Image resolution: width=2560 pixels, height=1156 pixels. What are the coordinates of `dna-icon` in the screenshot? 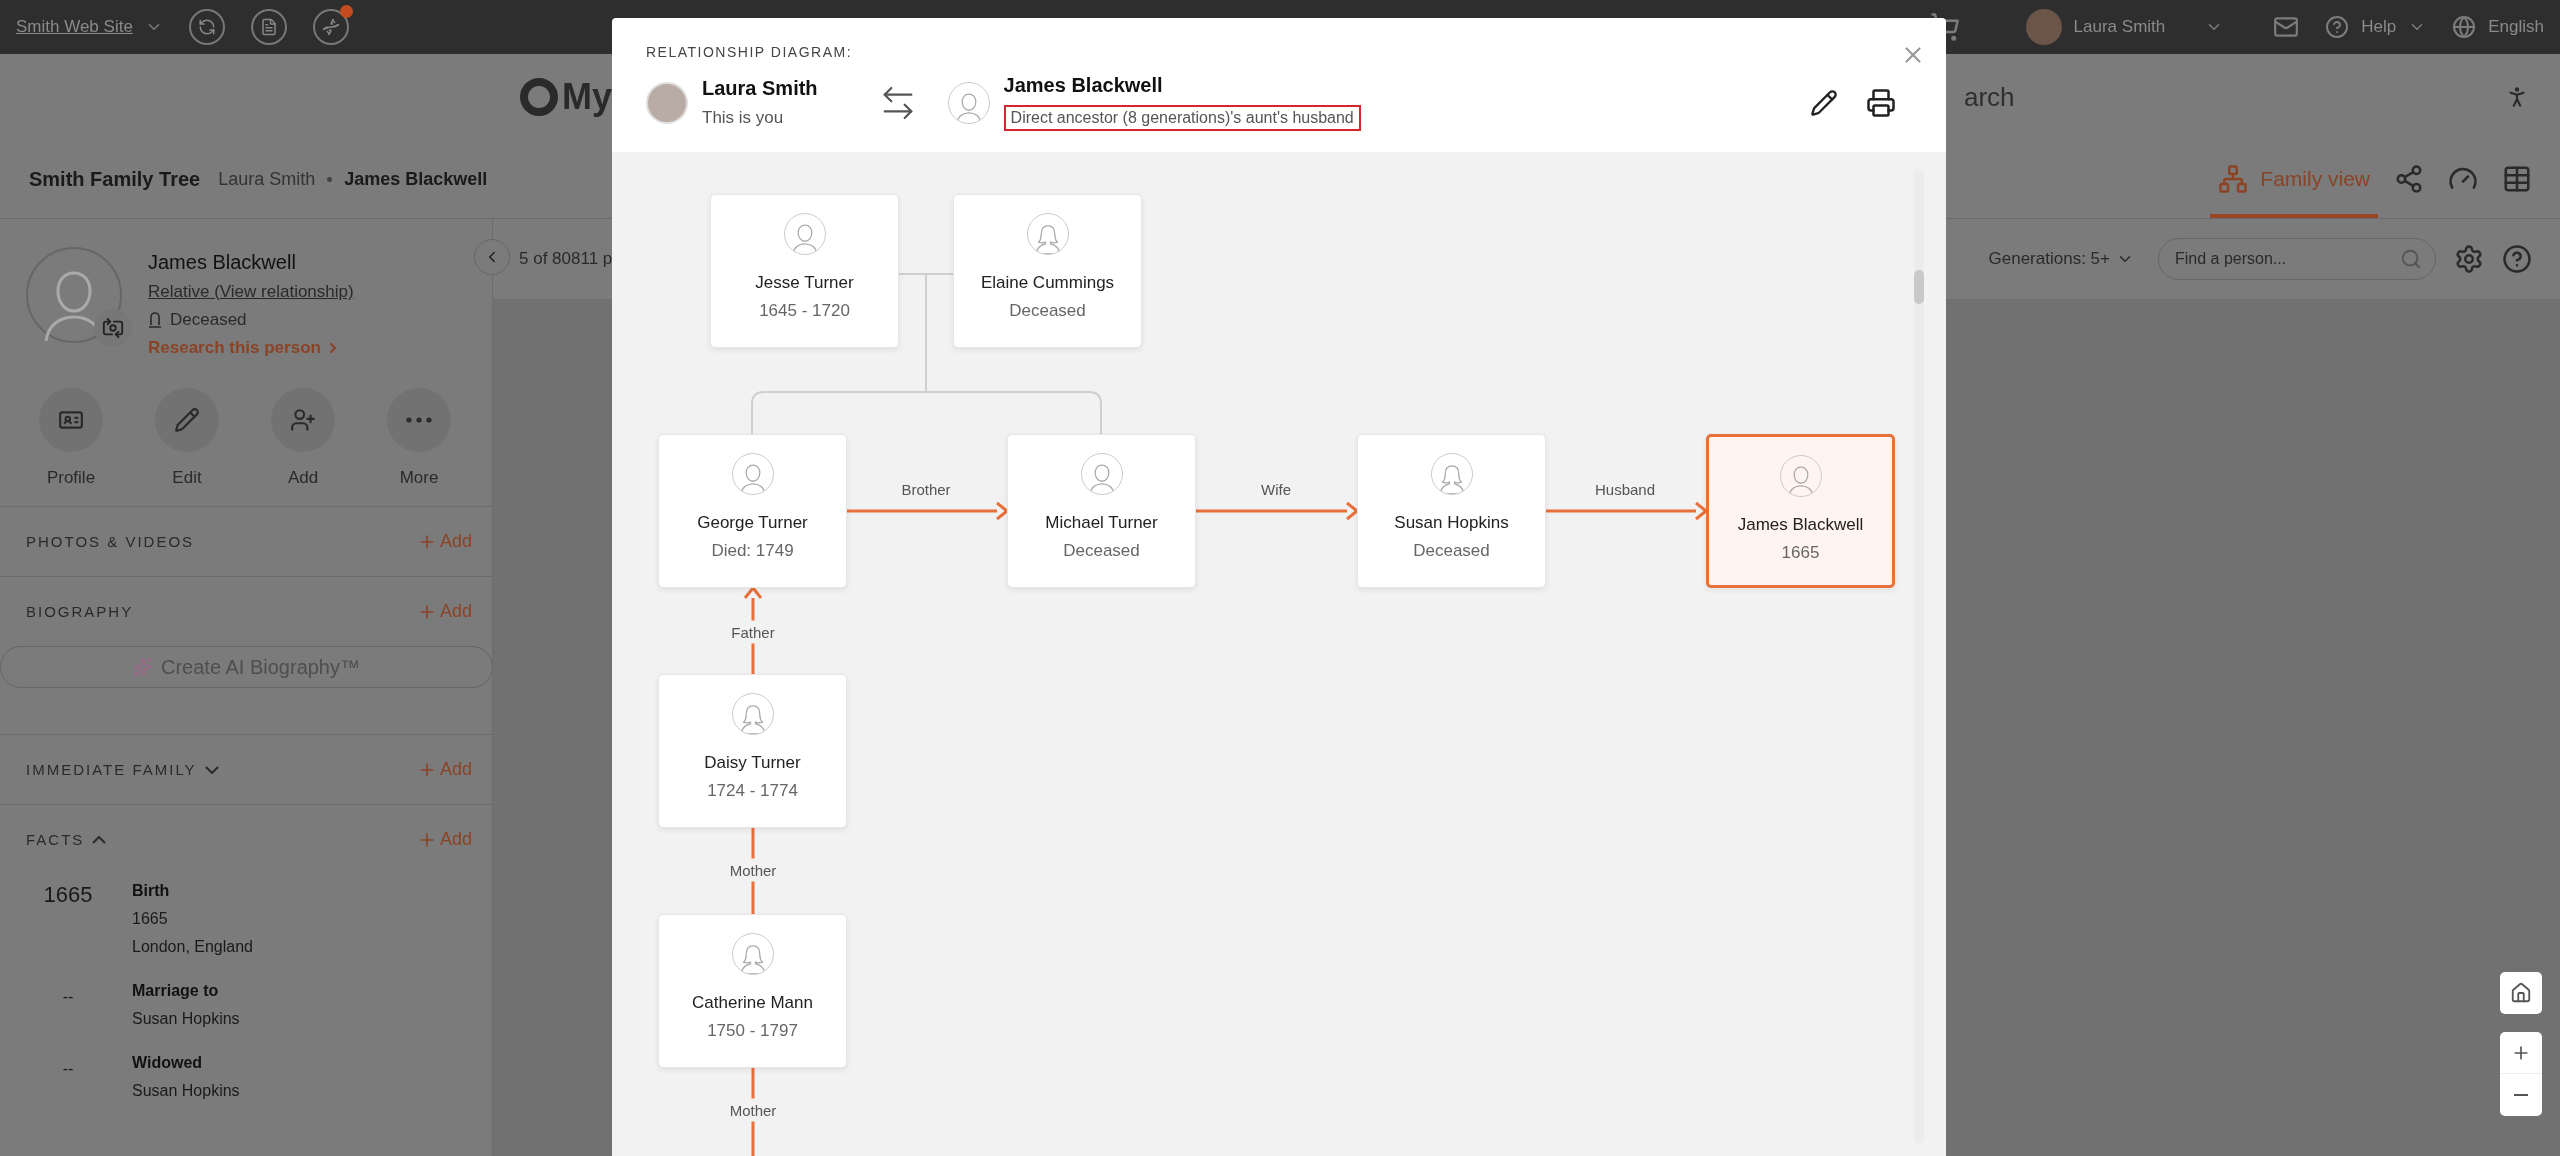 It's located at (330, 27).